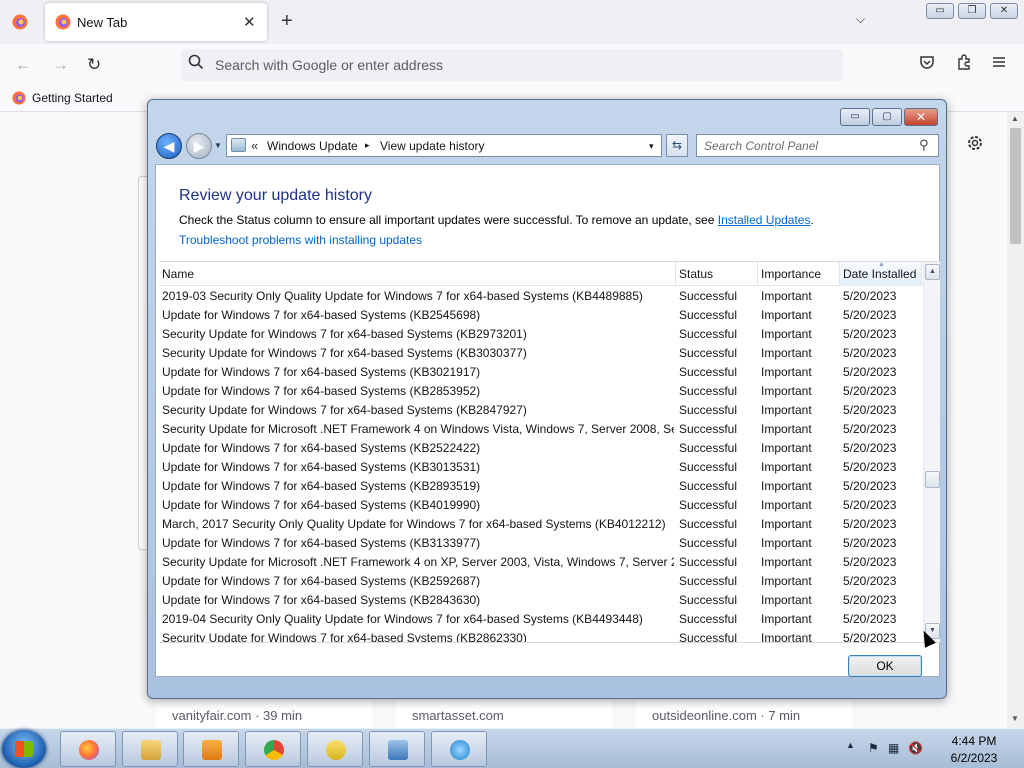  What do you see at coordinates (677, 145) in the screenshot?
I see `refresh-icon: ⇆` at bounding box center [677, 145].